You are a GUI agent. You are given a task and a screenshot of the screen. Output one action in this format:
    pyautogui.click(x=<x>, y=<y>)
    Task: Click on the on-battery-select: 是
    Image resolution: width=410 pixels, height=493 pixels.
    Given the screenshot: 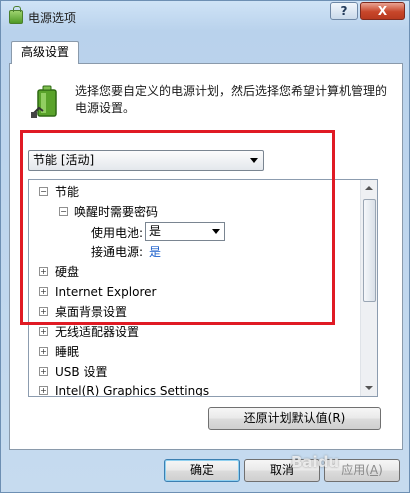 What is the action you would take?
    pyautogui.click(x=185, y=231)
    